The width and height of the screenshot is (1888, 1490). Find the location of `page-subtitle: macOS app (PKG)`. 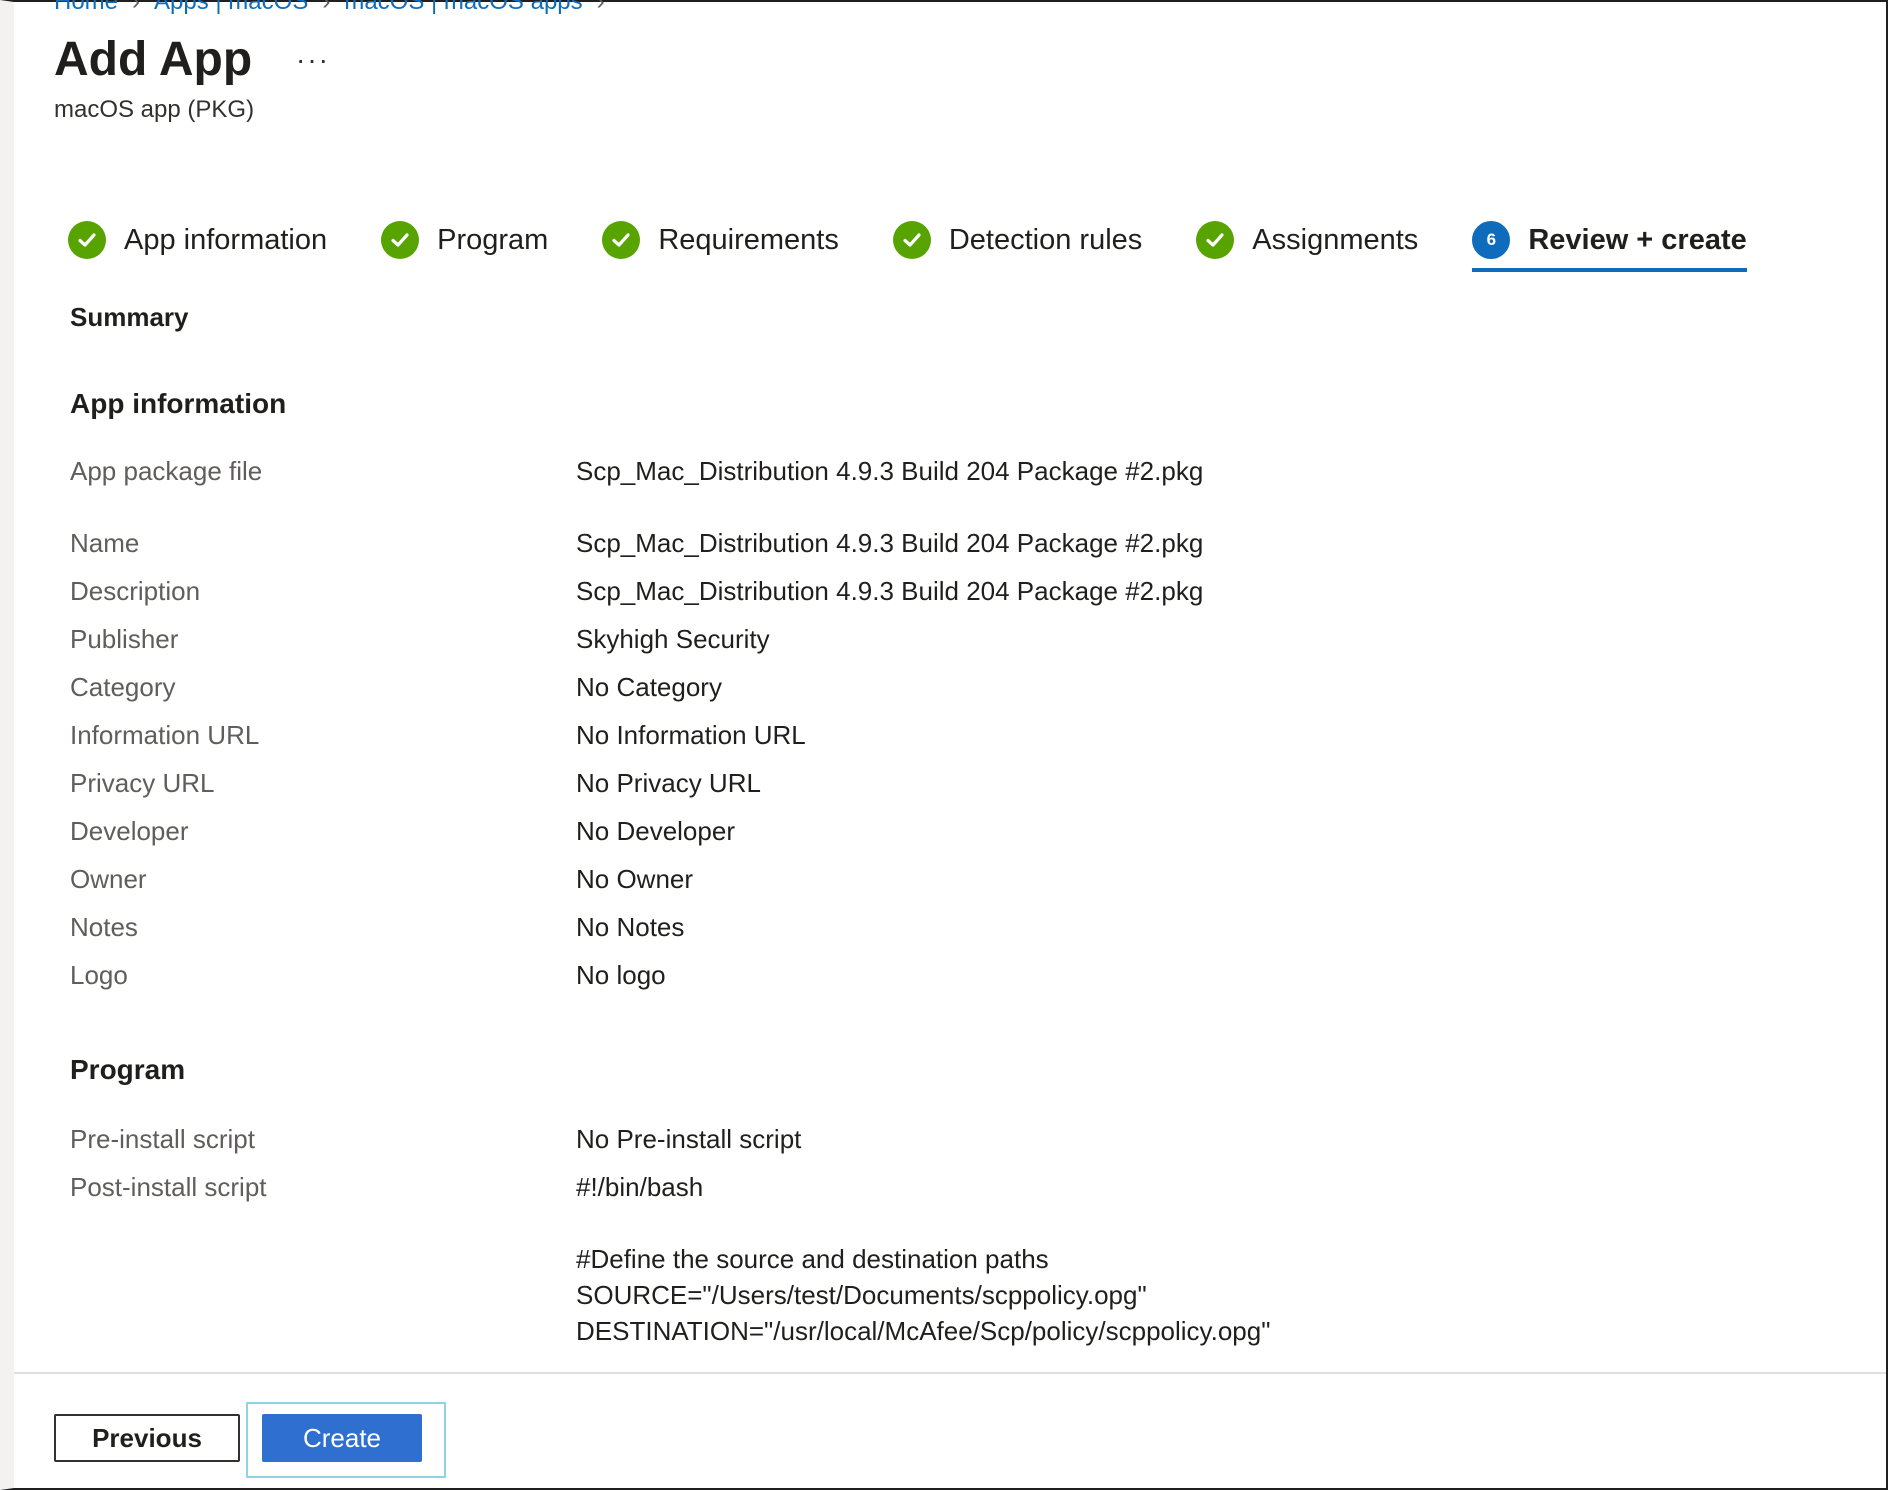

page-subtitle: macOS app (PKG) is located at coordinates (154, 109).